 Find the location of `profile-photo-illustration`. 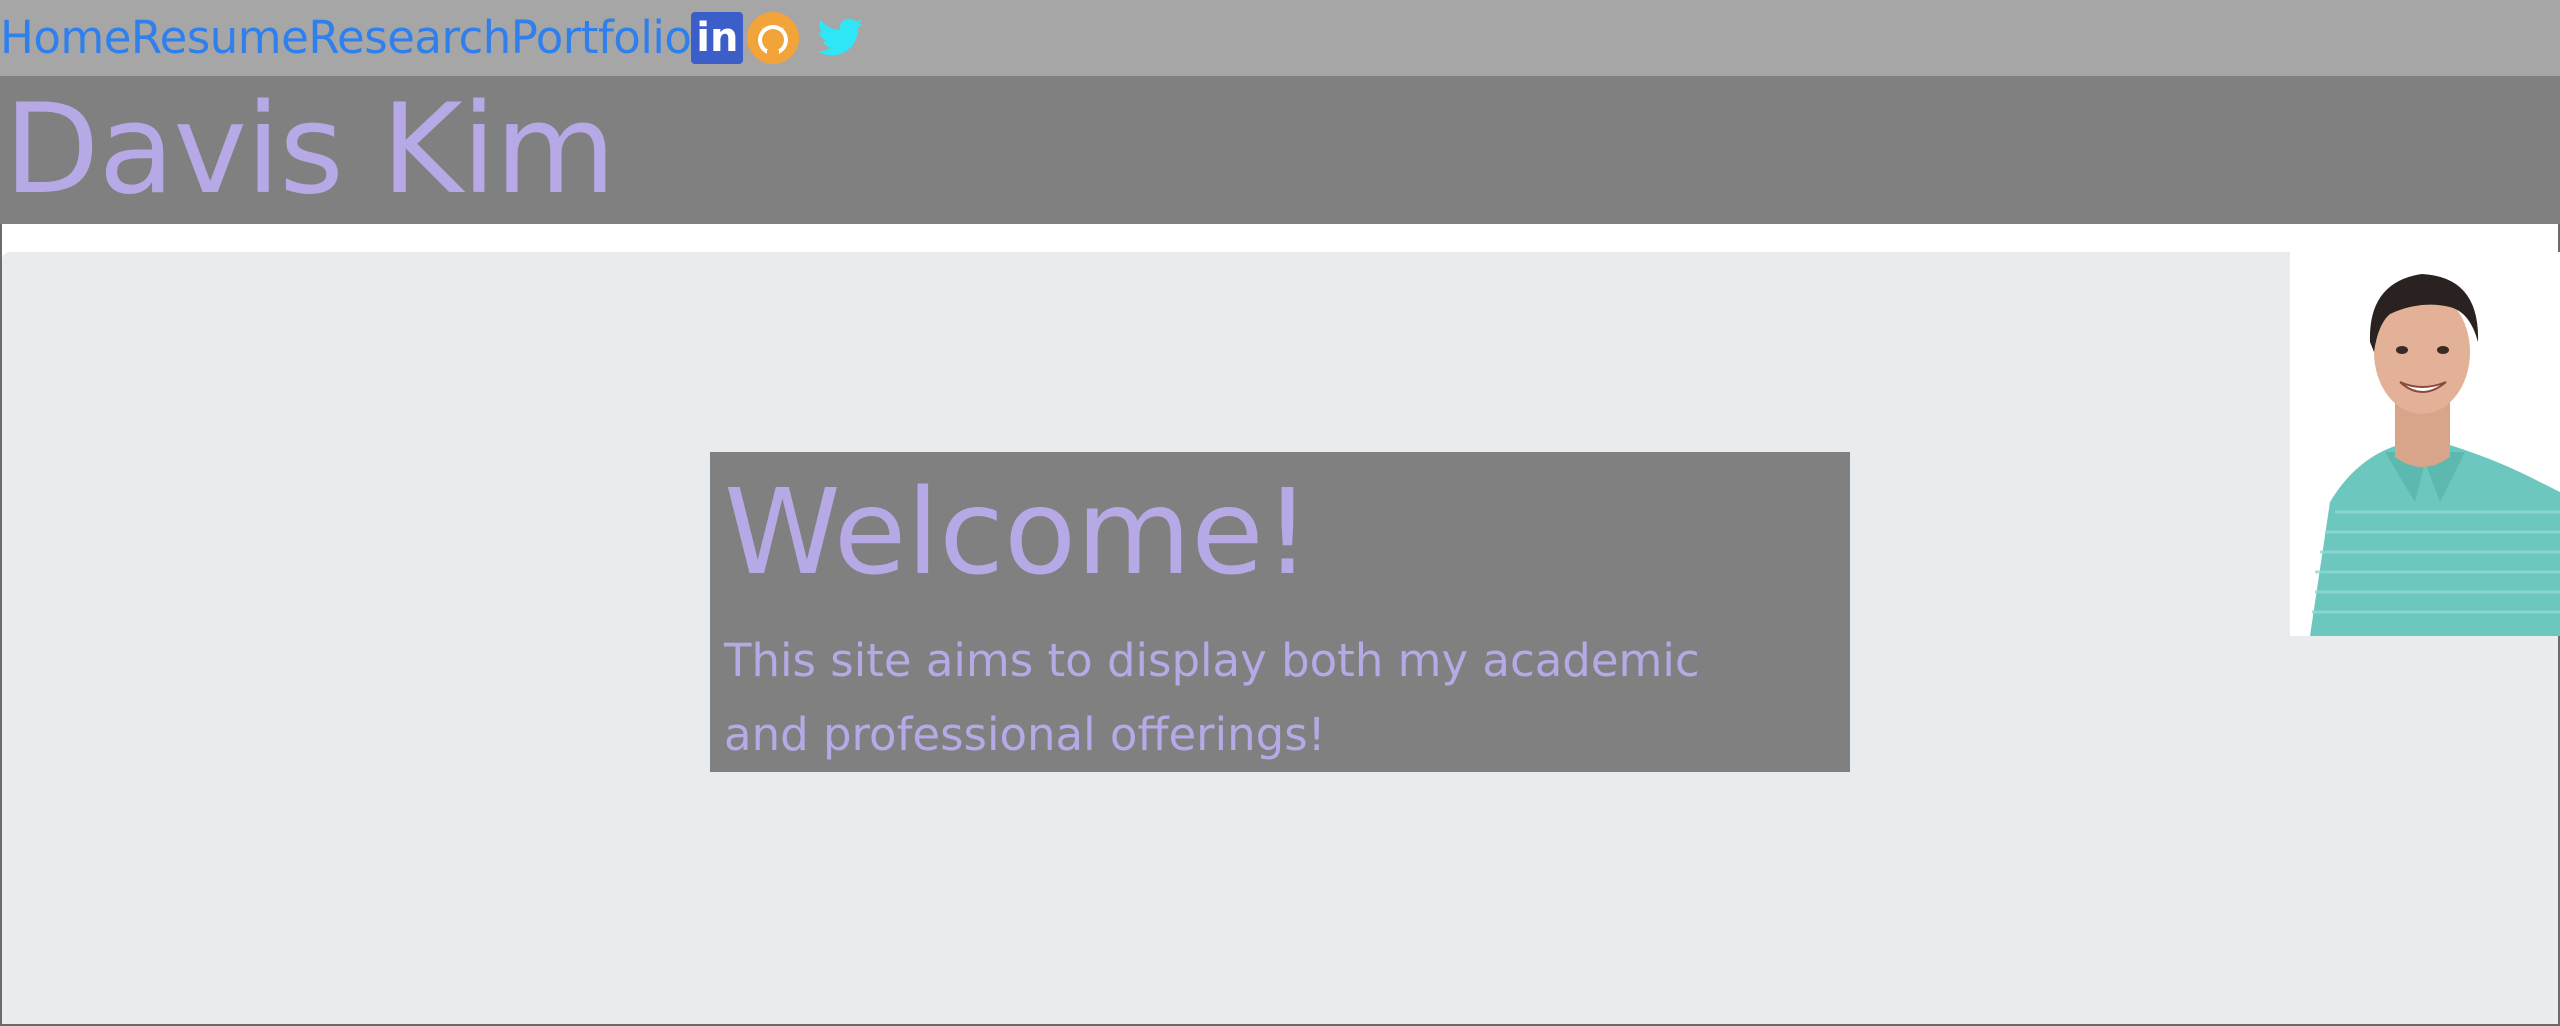

profile-photo-illustration is located at coordinates (2425, 444).